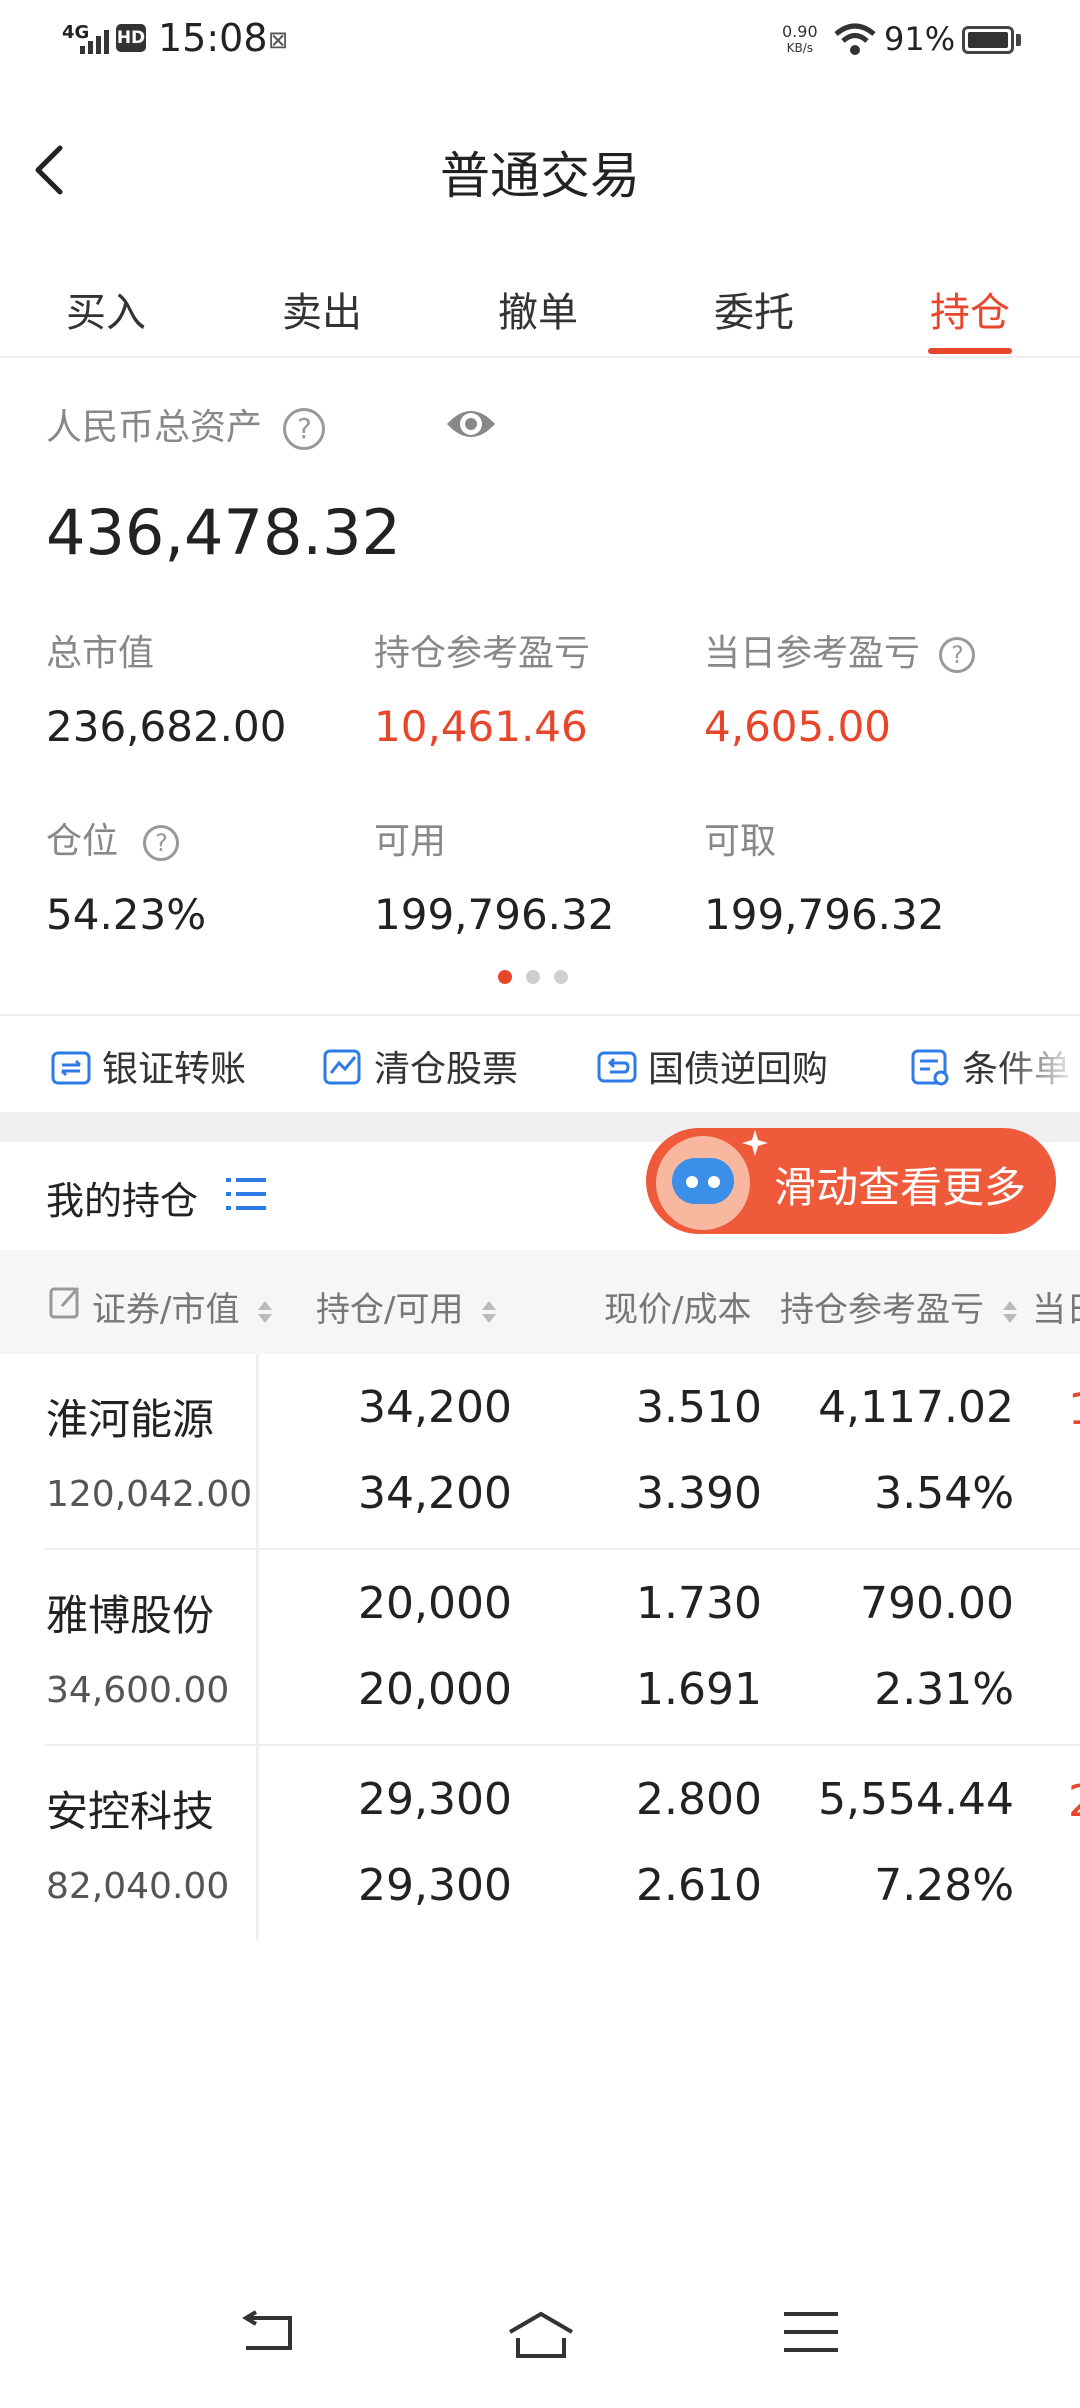 The width and height of the screenshot is (1080, 2408). I want to click on available-qty: 20,000, so click(435, 1689).